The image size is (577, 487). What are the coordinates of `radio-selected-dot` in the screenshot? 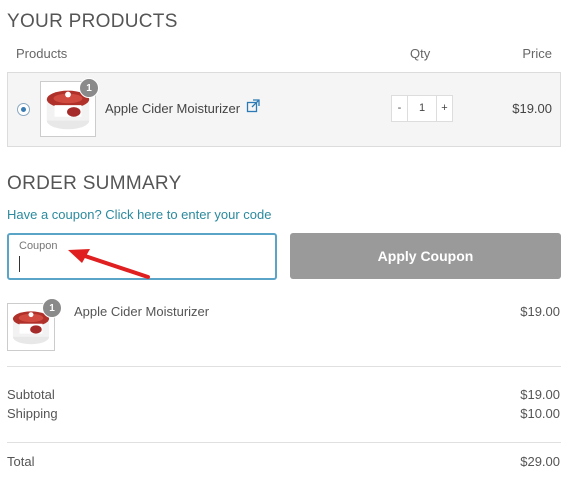 It's located at (23, 109).